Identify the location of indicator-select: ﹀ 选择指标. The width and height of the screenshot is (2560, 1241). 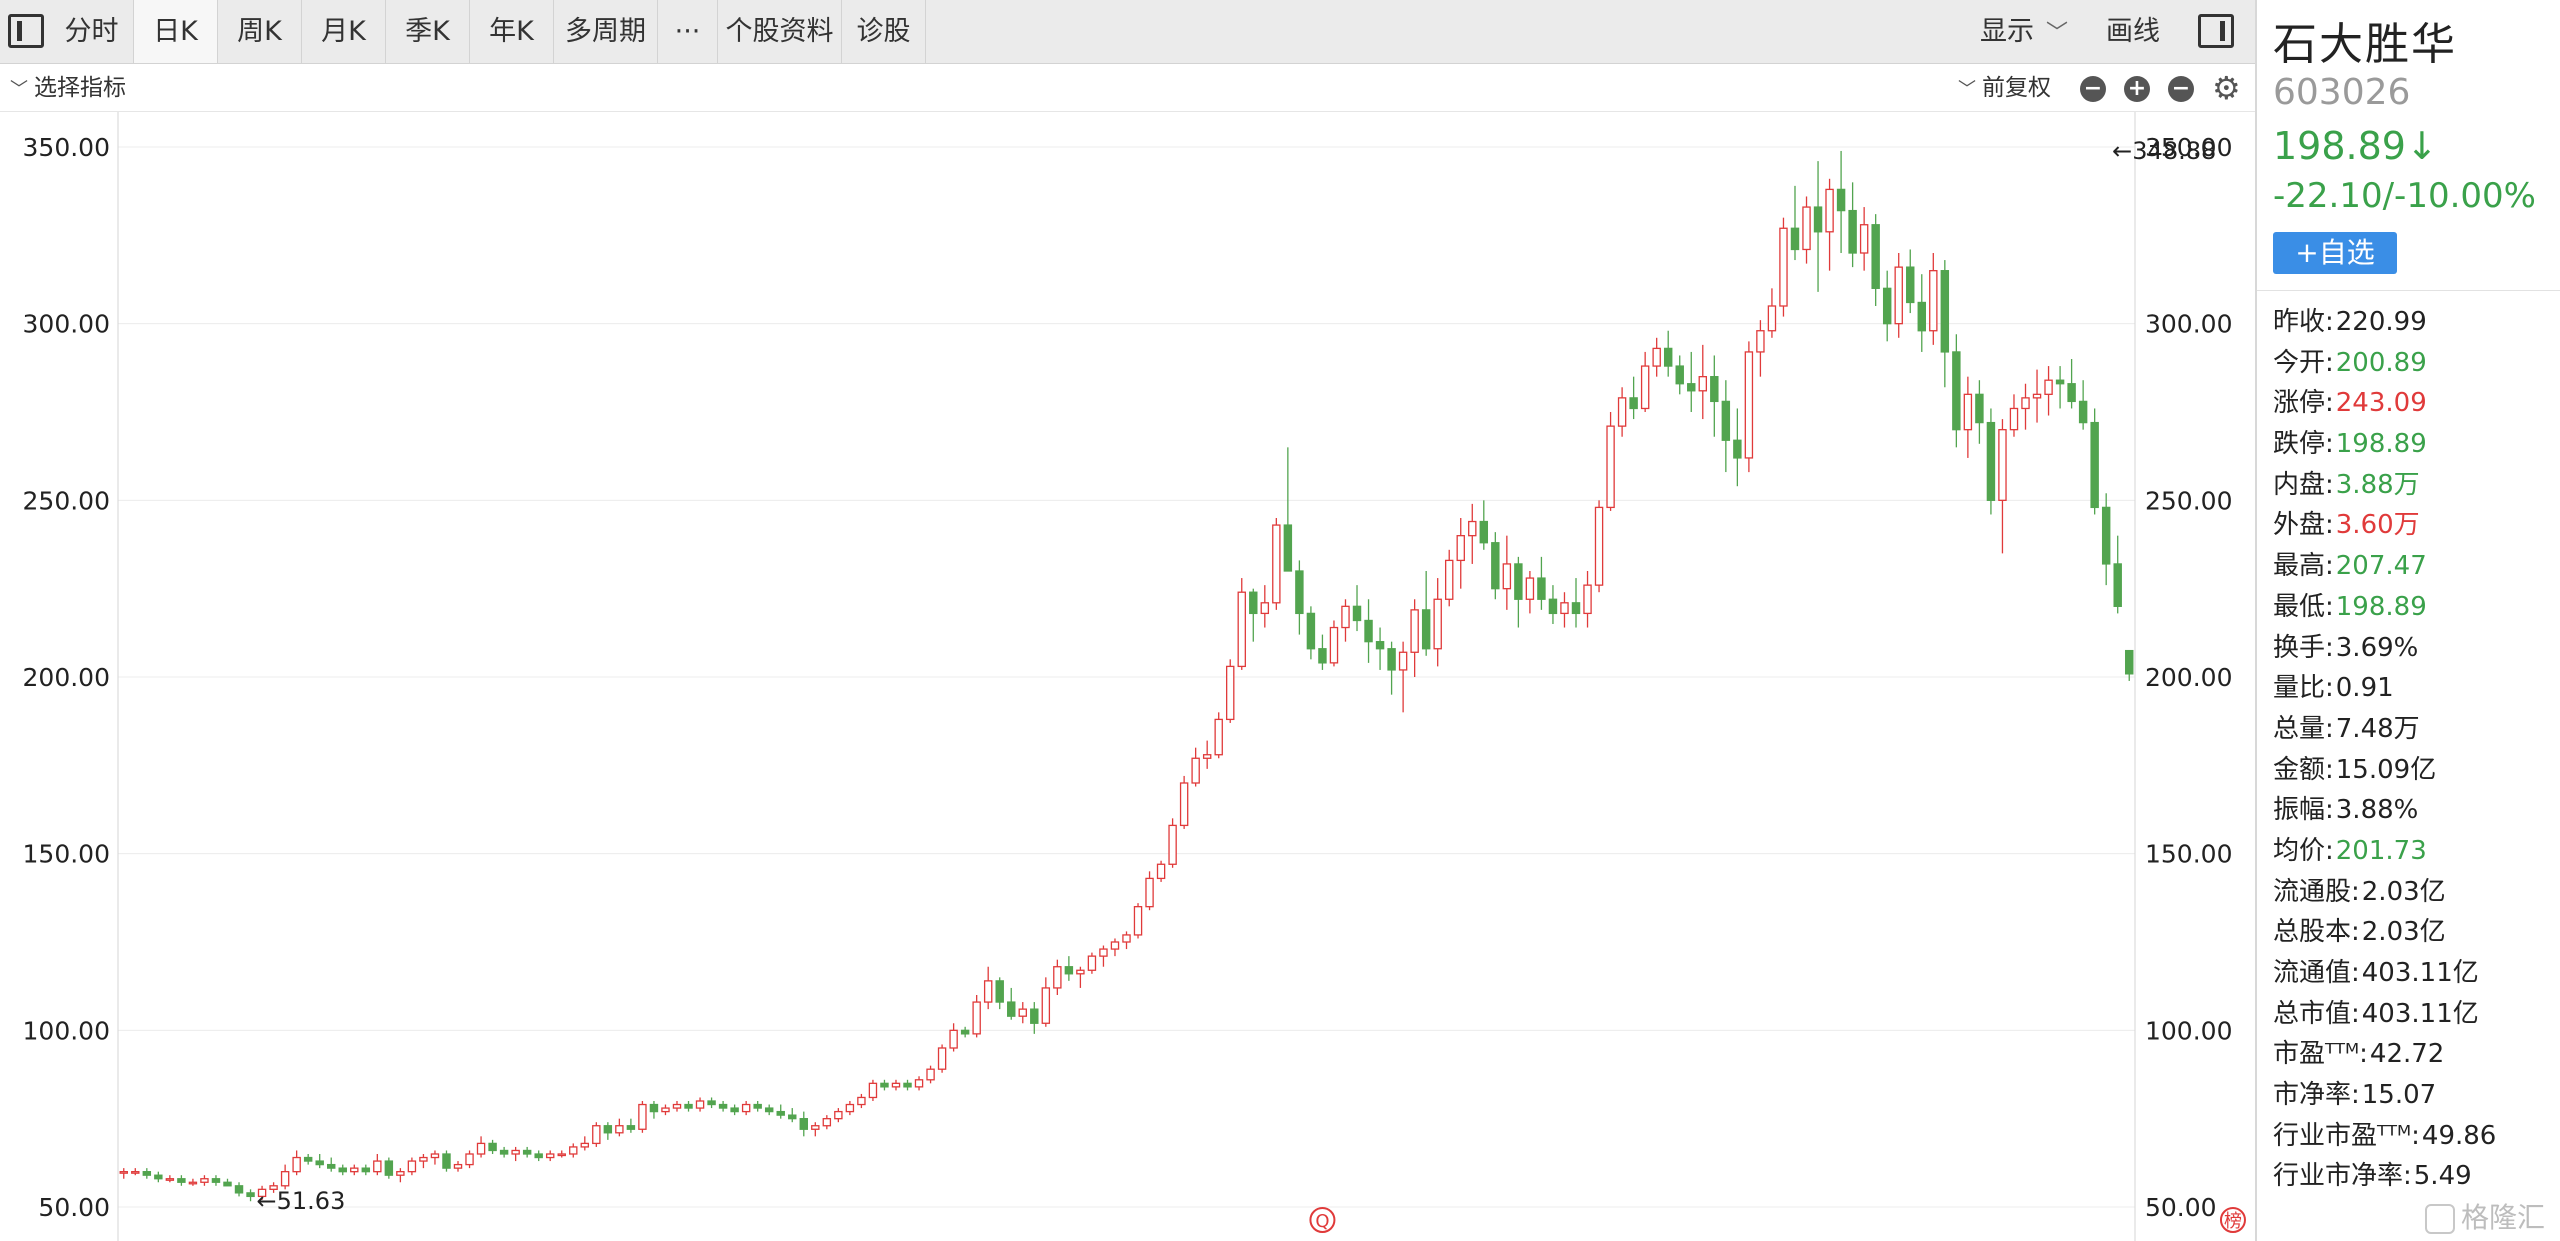
(68, 88).